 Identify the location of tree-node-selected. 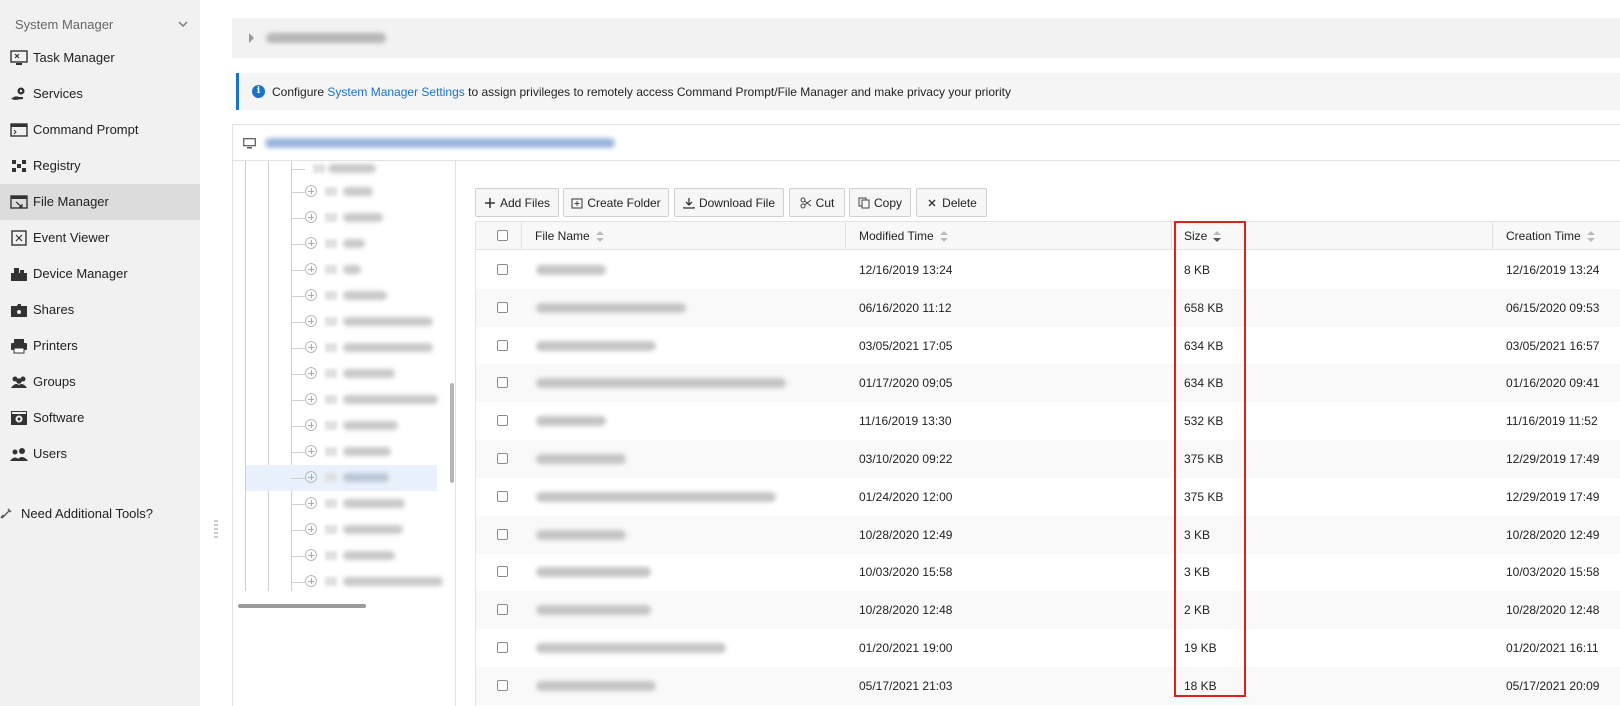
(341, 478).